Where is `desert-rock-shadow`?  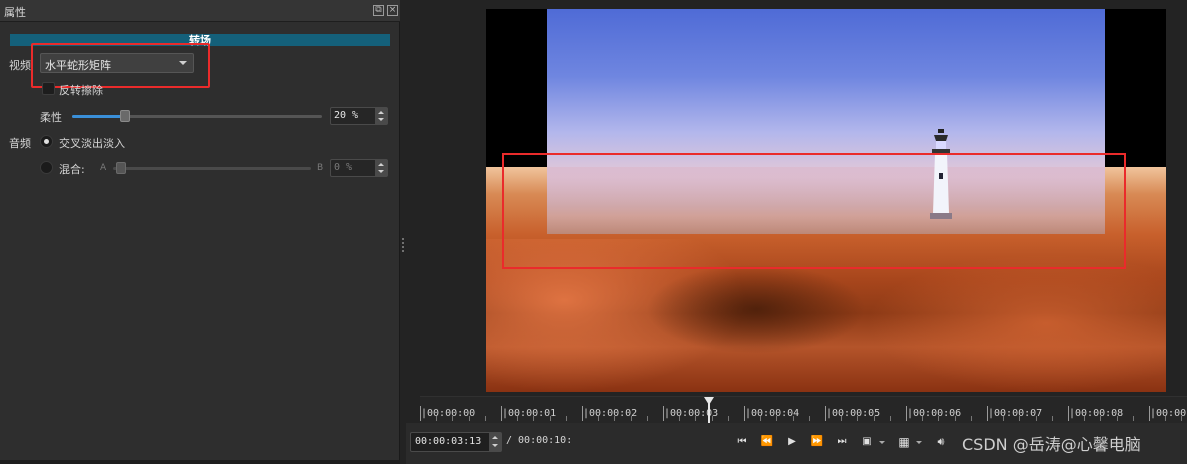
desert-rock-shadow is located at coordinates (756, 309).